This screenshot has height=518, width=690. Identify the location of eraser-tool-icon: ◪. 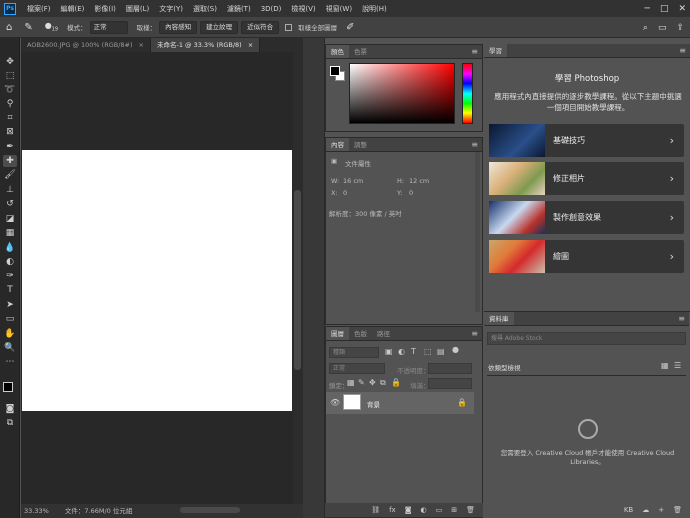
(10, 219).